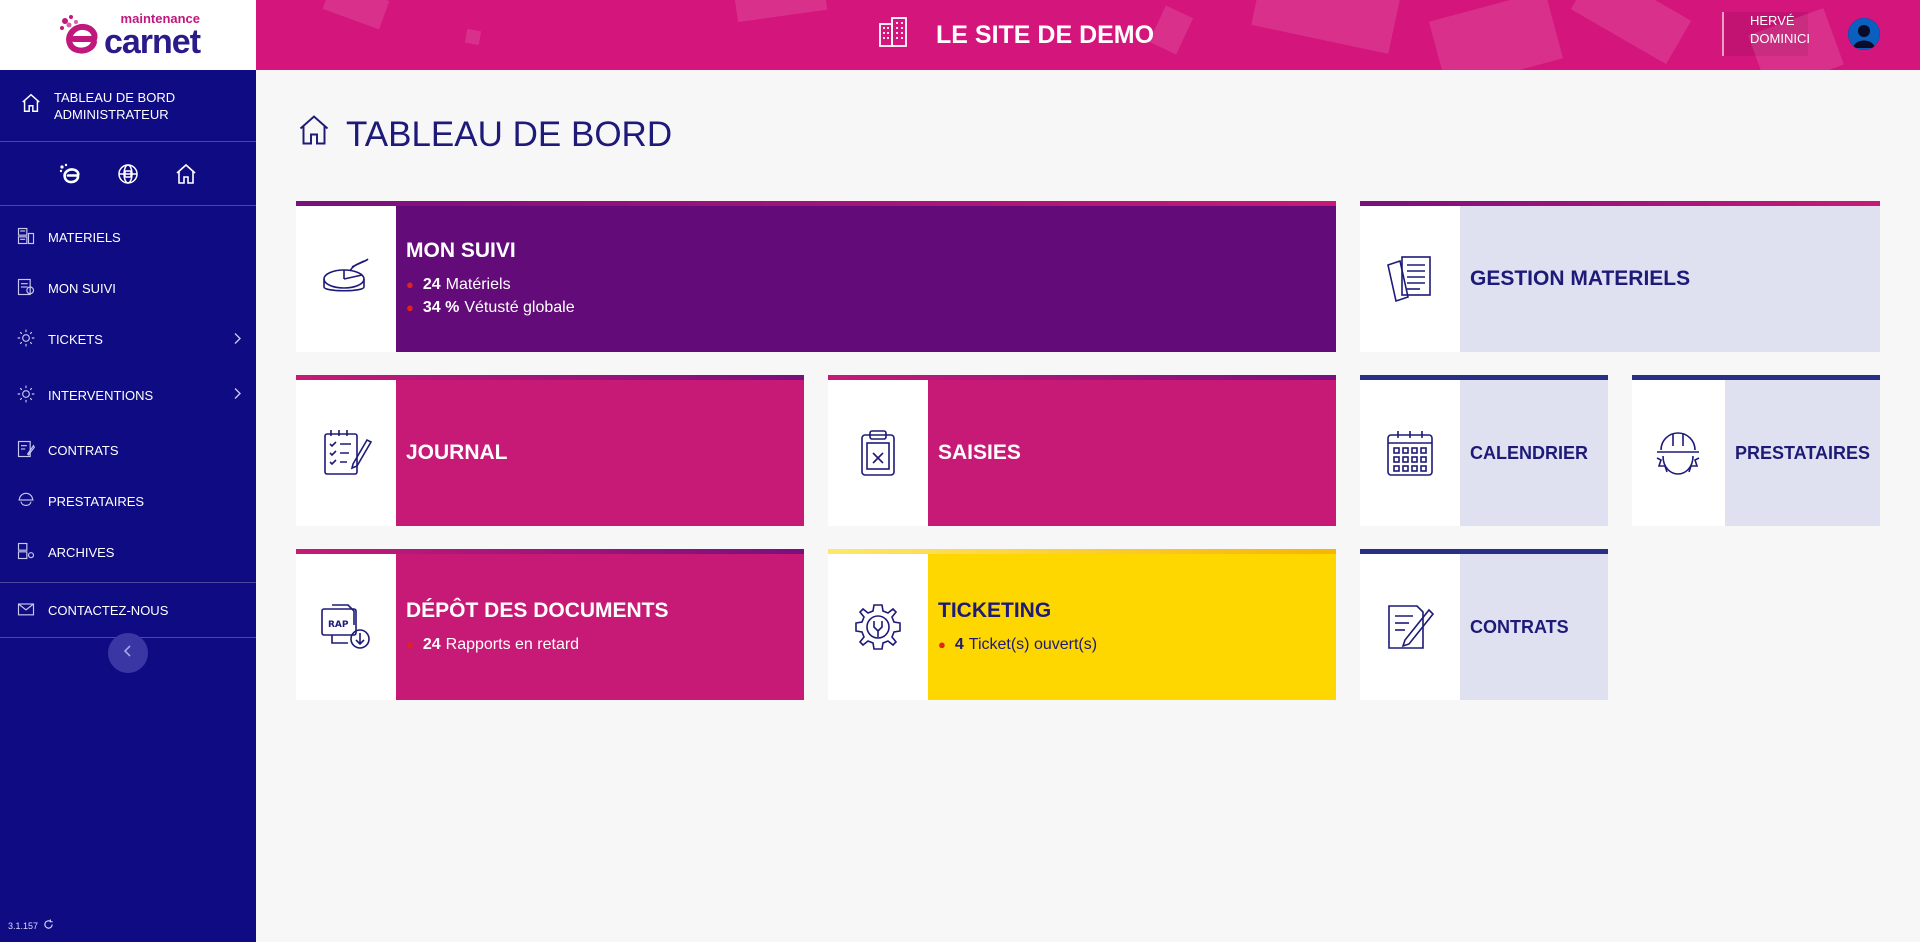  I want to click on logo-area: maintenance carnet, so click(128, 35).